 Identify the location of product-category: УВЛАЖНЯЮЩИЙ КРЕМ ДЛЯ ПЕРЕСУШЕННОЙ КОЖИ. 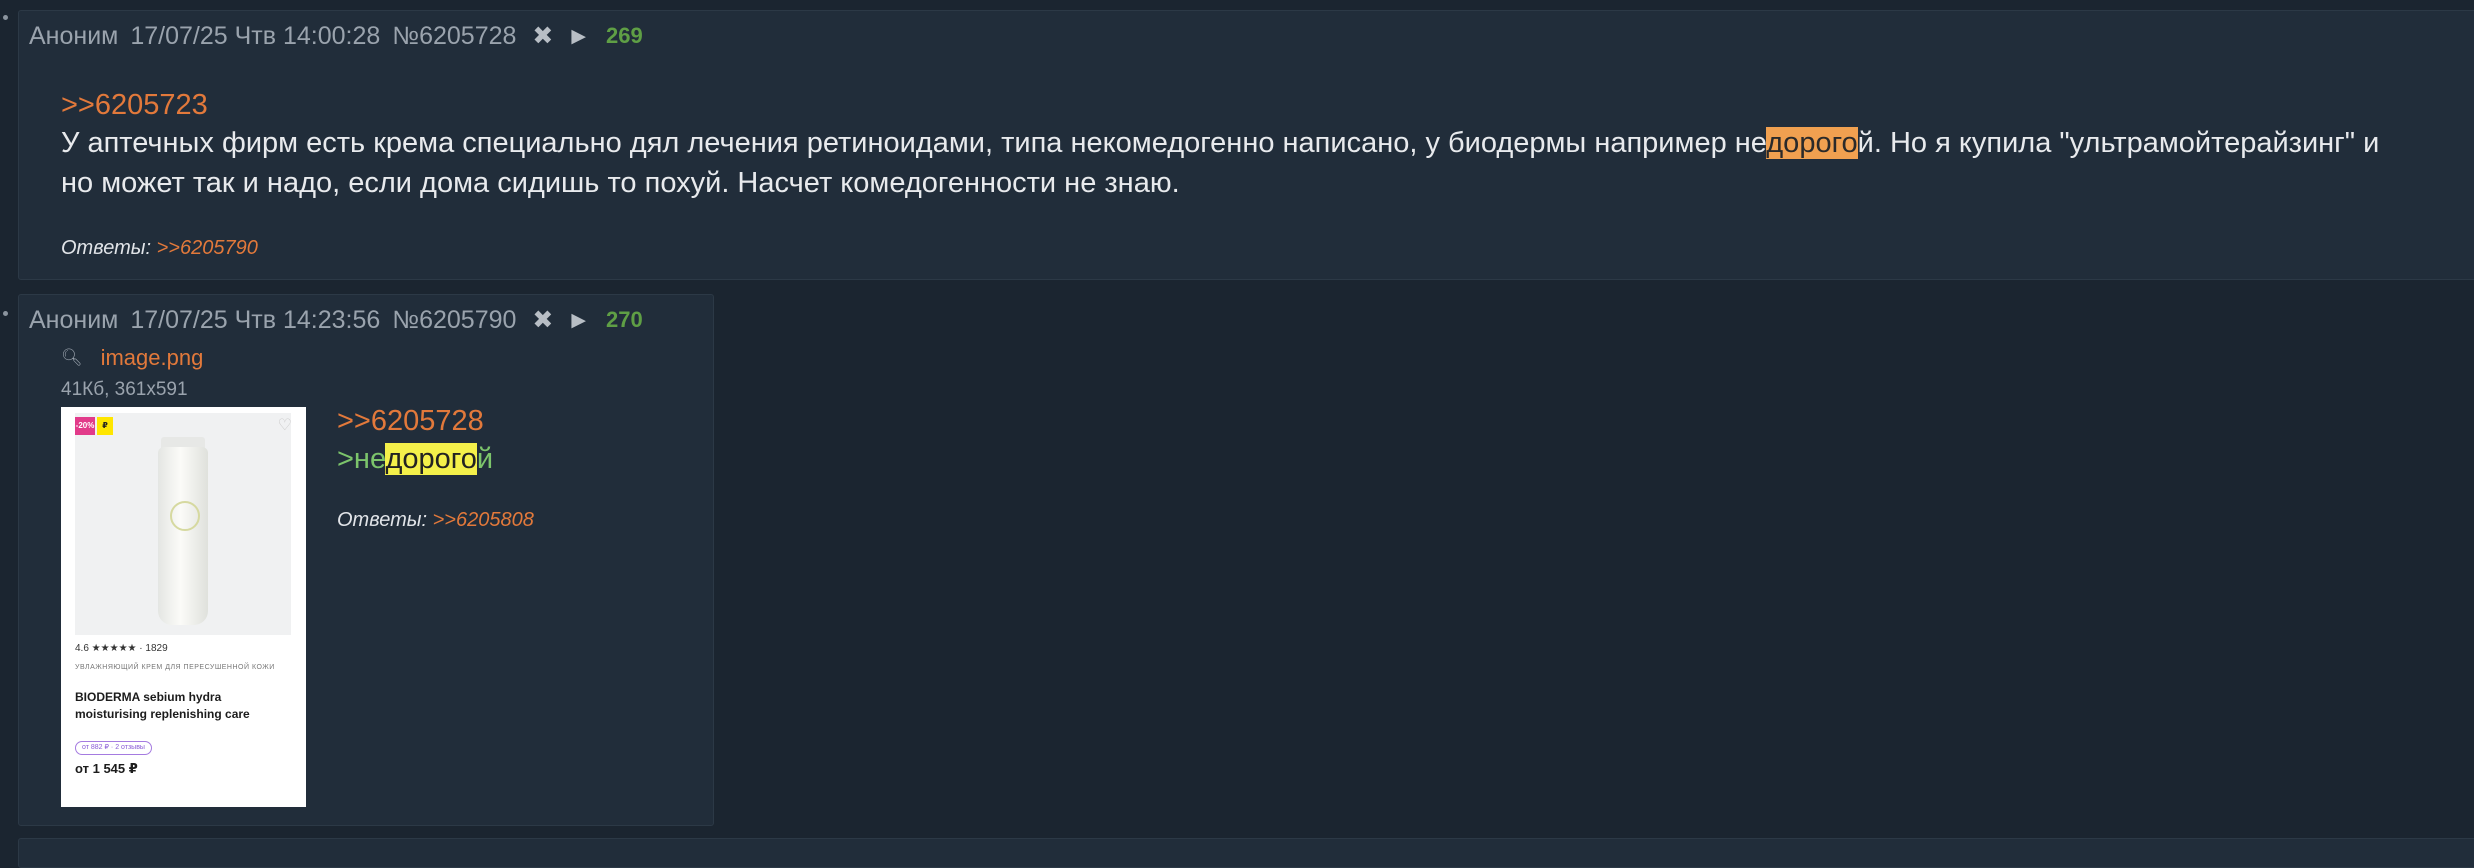
(175, 667).